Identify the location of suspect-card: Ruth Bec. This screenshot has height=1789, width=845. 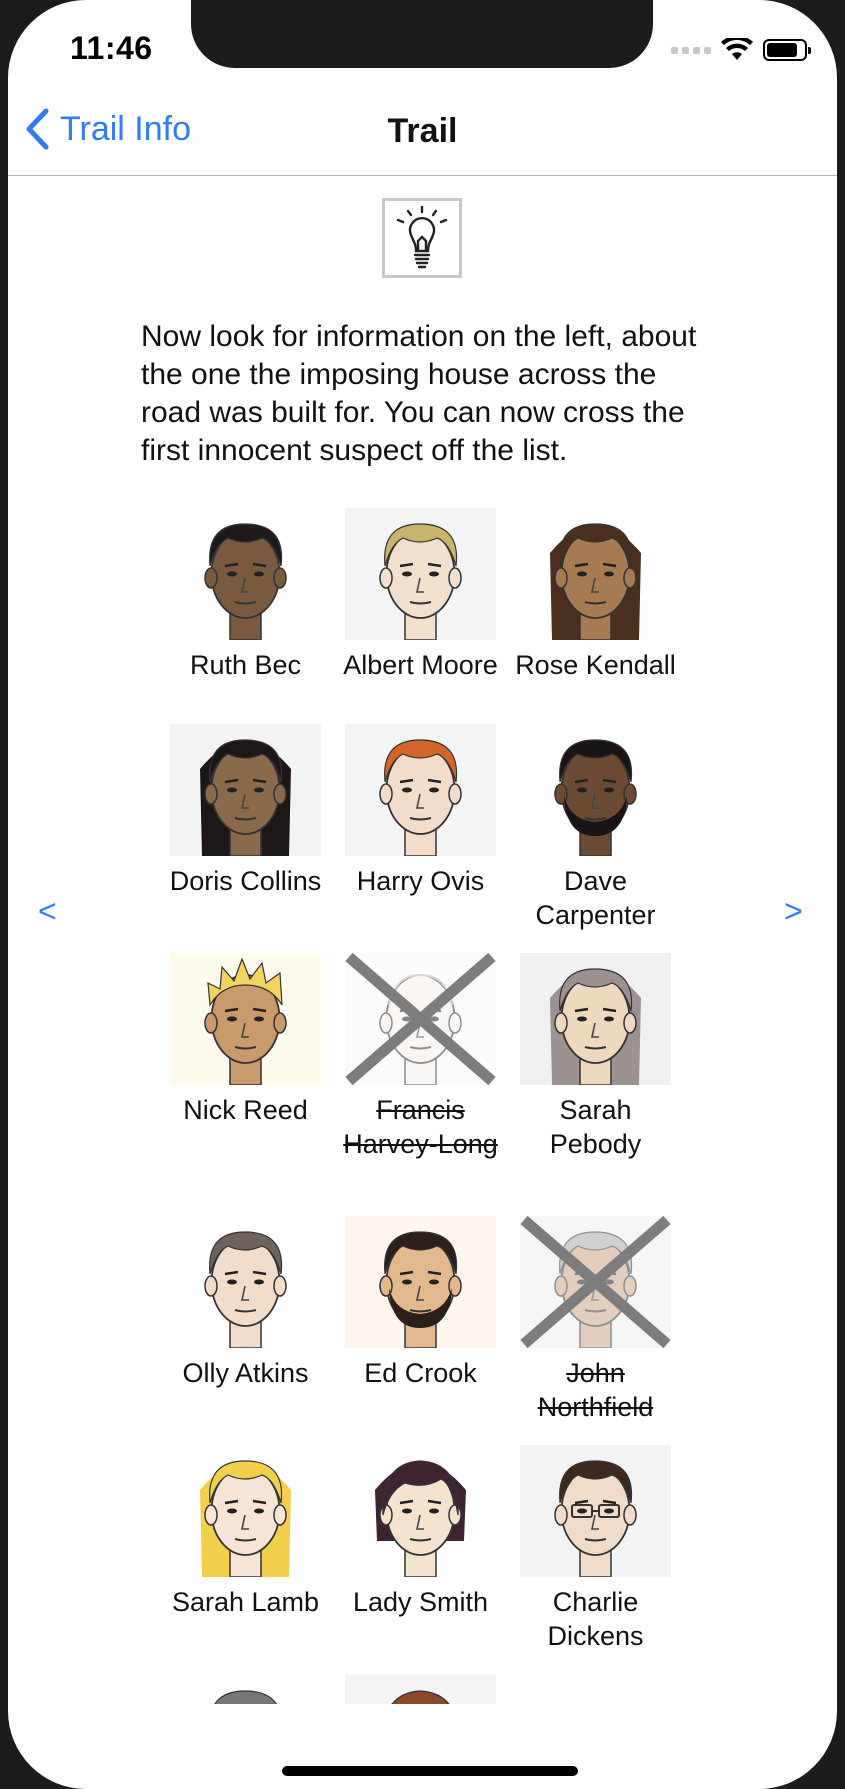
(245, 595).